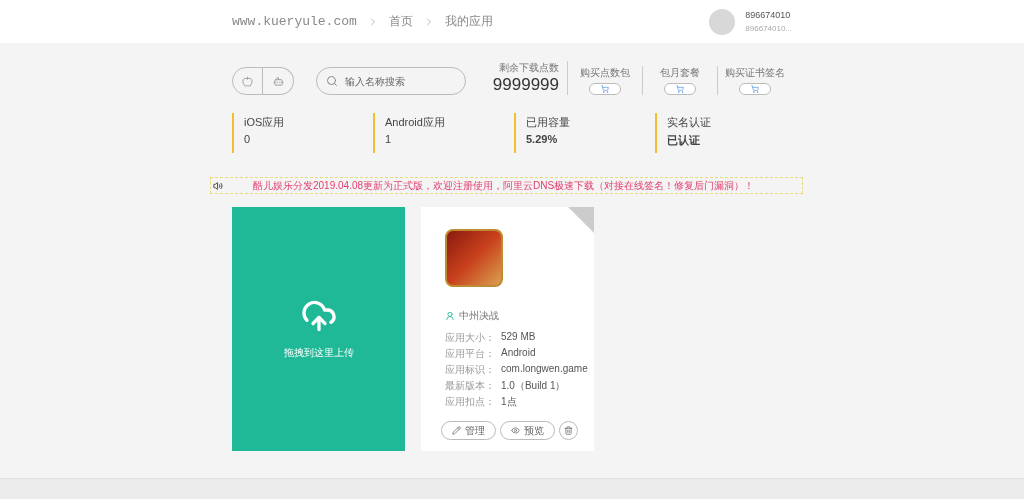  Describe the element at coordinates (468, 21) in the screenshot. I see `breadcrumb-link: 我的应用` at that location.